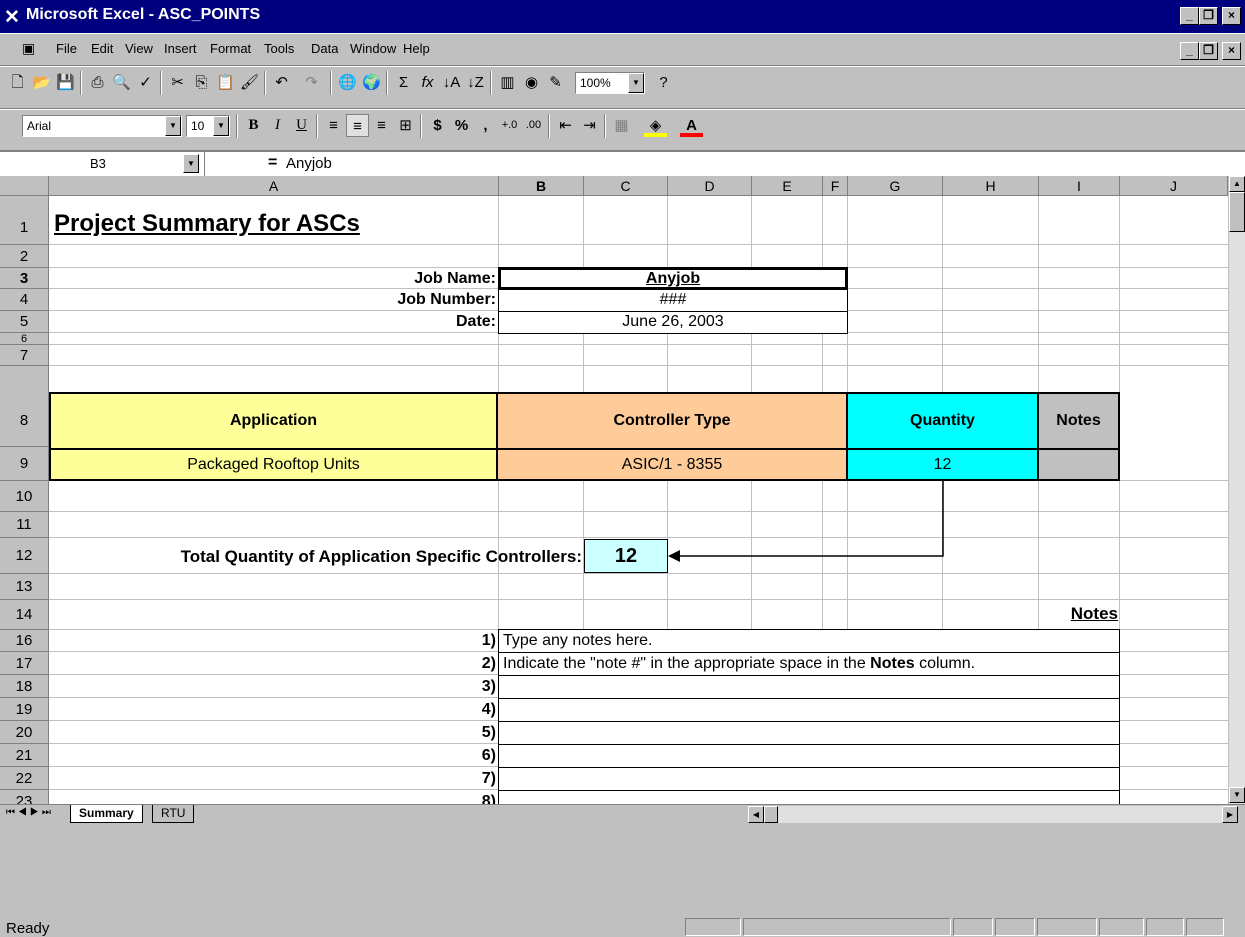  I want to click on doc-close-button: ×, so click(1231, 51).